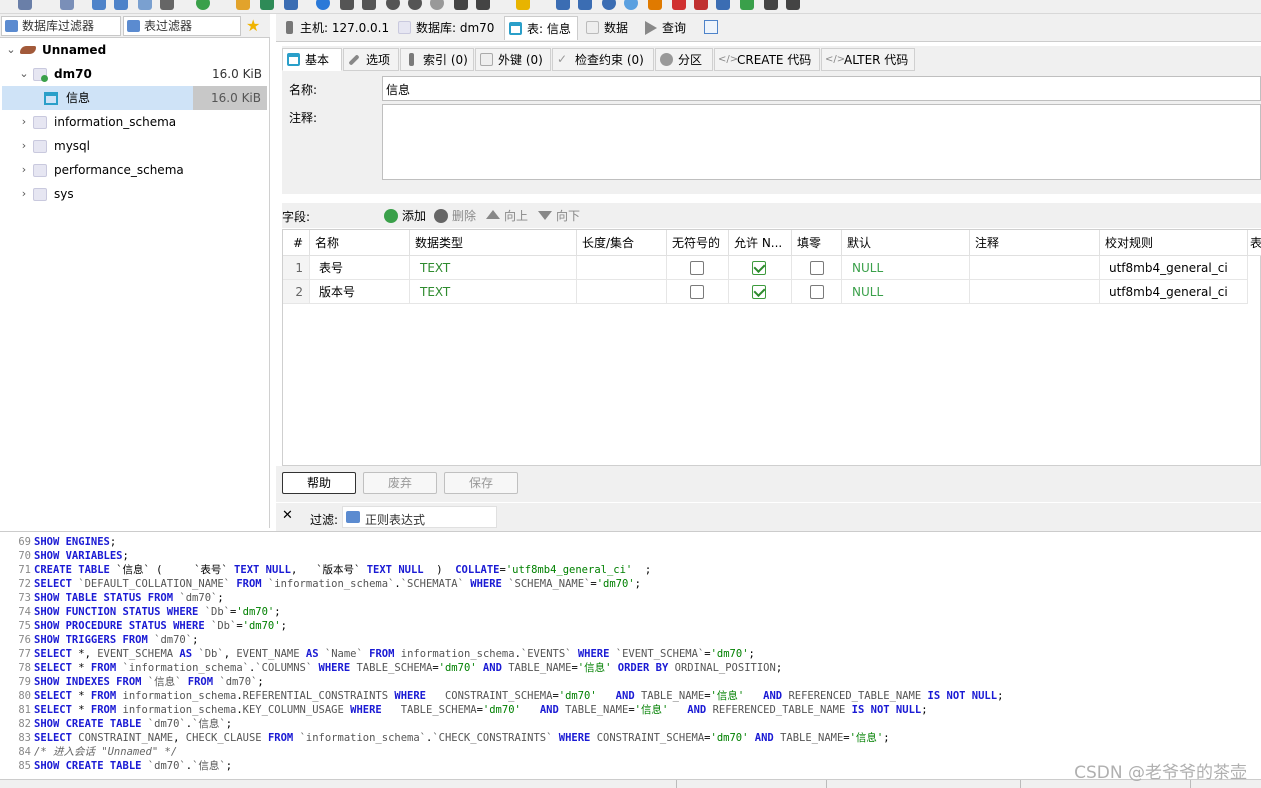  What do you see at coordinates (99, 5) in the screenshot?
I see `copy-icon` at bounding box center [99, 5].